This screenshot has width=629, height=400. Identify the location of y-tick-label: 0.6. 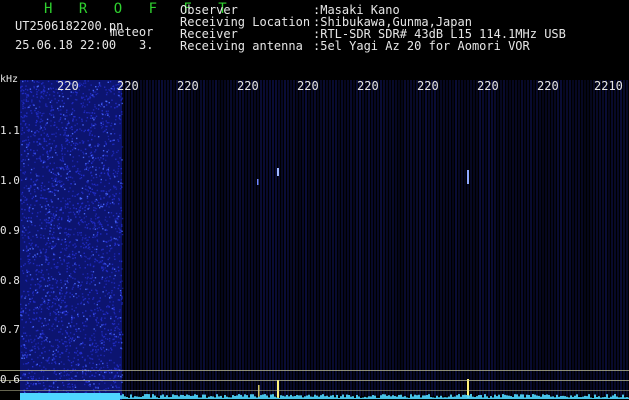
(10, 379).